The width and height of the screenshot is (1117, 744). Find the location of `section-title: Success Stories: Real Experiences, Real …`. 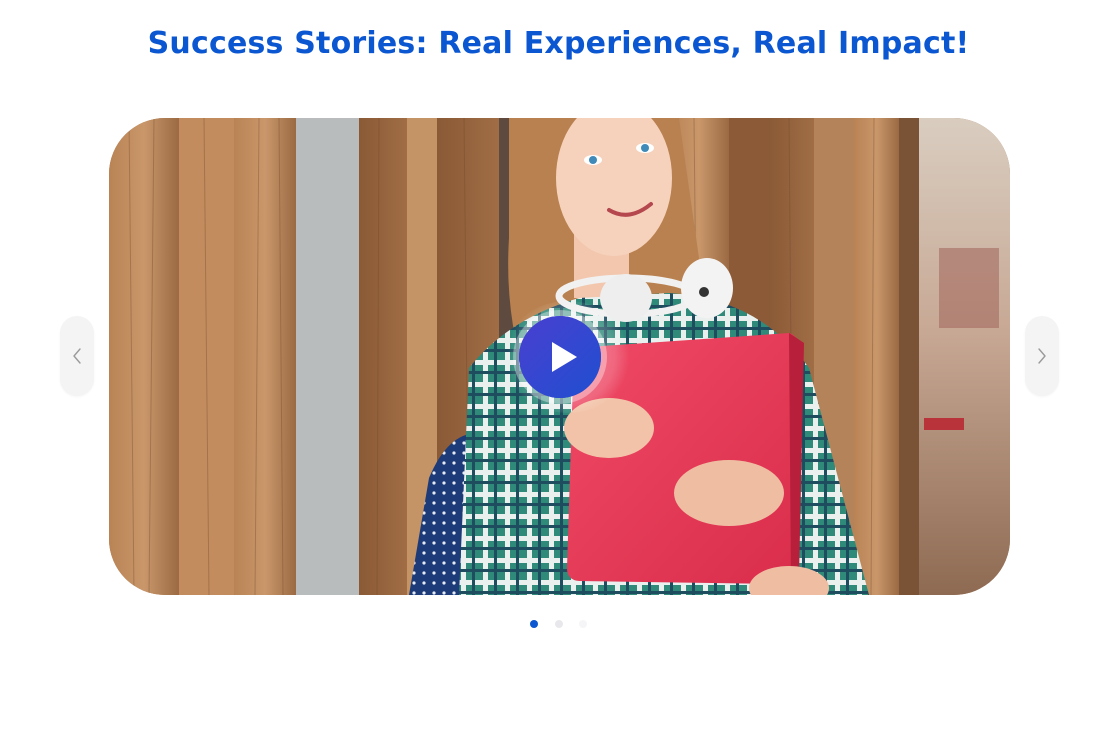

section-title: Success Stories: Real Experiences, Real … is located at coordinates (558, 43).